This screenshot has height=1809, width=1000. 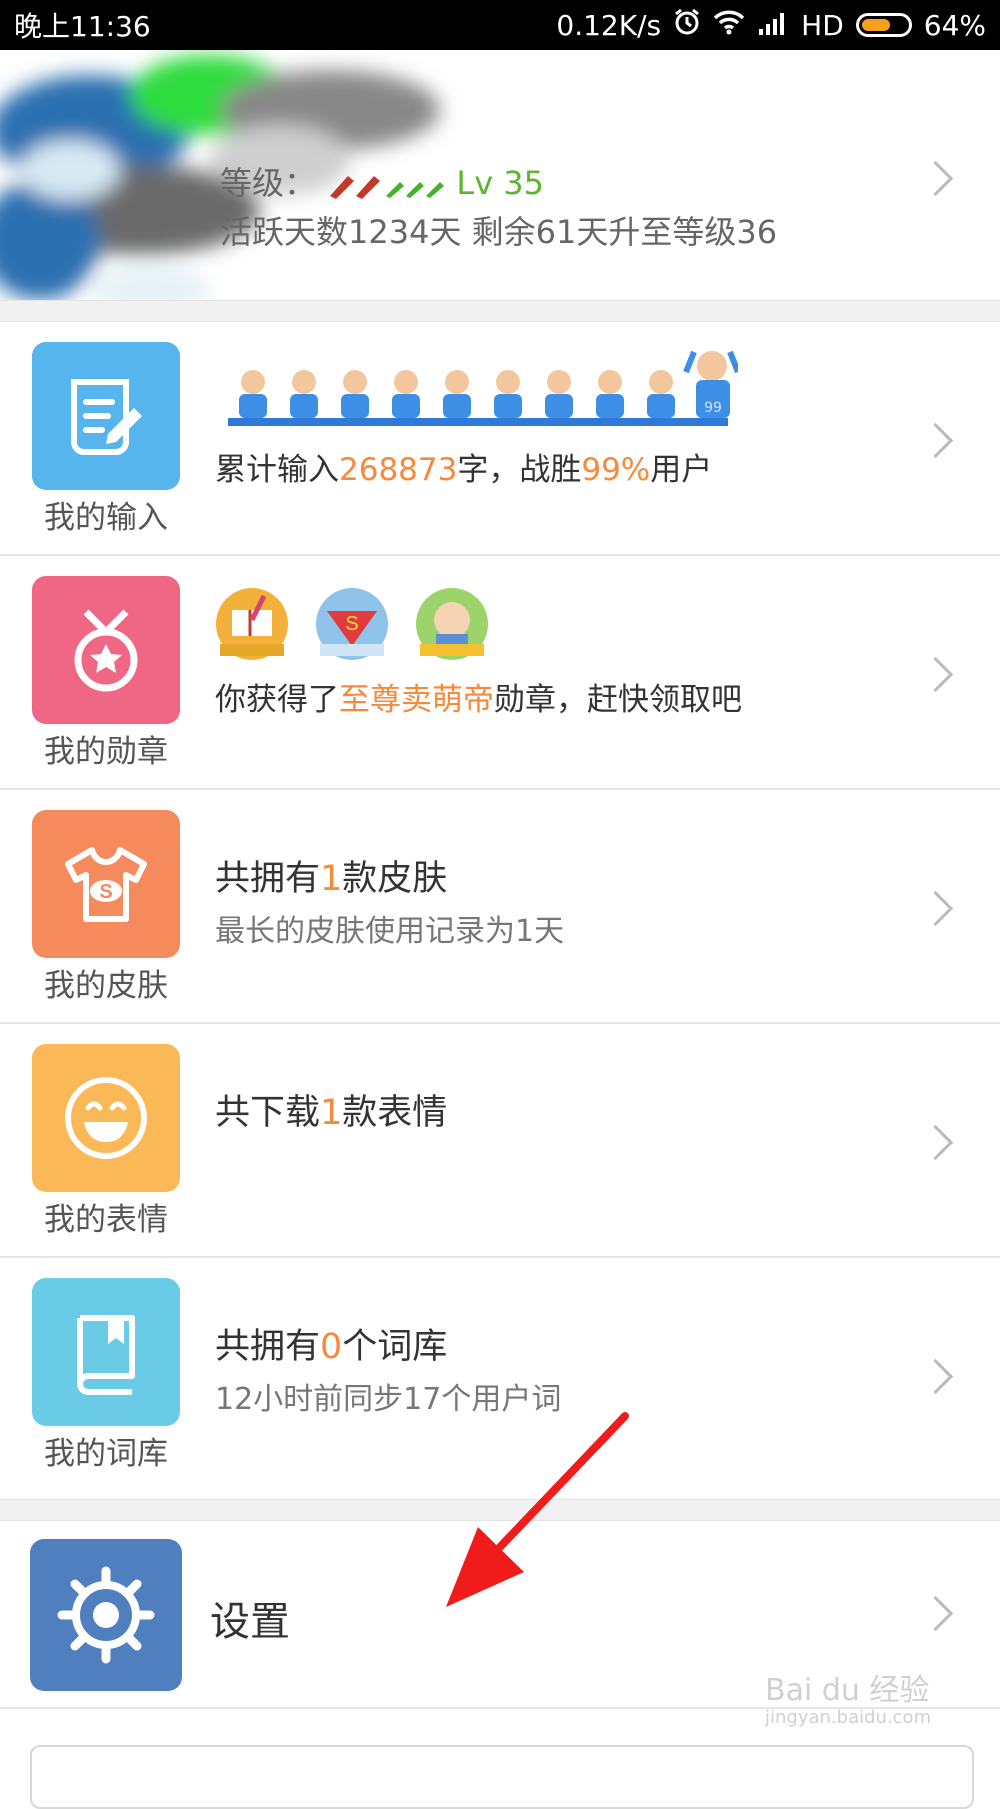 I want to click on tile-label-medal: 我的勋章, so click(x=106, y=752).